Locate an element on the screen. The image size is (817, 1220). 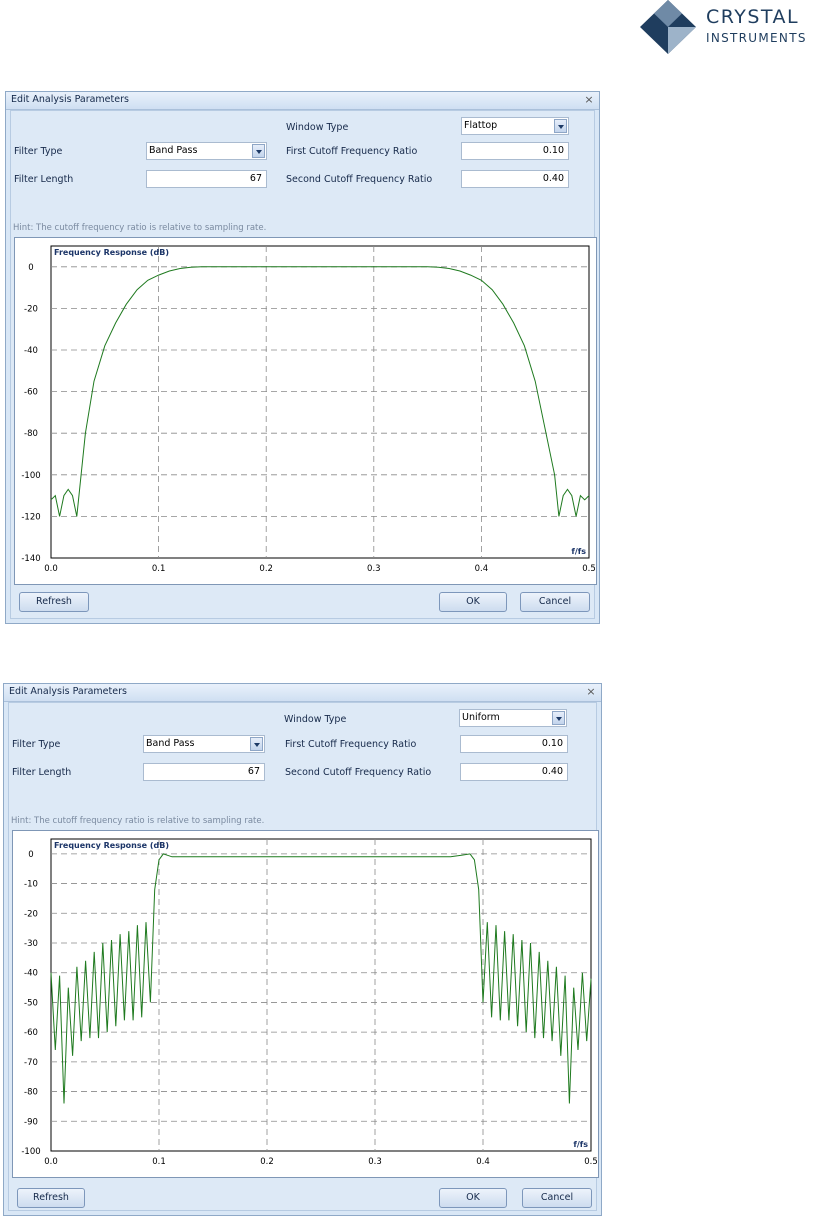
crystal-instruments-logo: CRYSTAL INSTRUMENTS is located at coordinates (728, 27).